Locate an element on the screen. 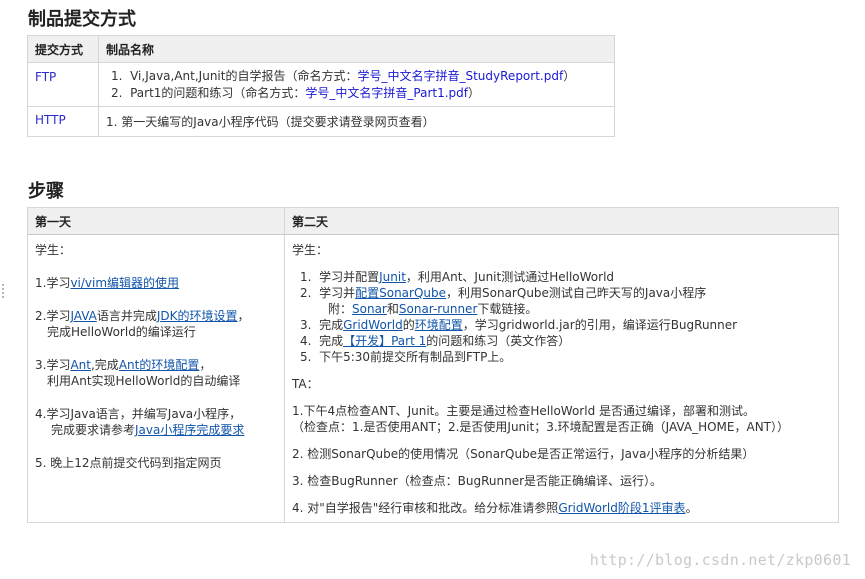 The height and width of the screenshot is (579, 865). ta-item-3: 3. 检查BugRunner（检查点：BugRunner是否能正确编译、运行）。 is located at coordinates (477, 481).